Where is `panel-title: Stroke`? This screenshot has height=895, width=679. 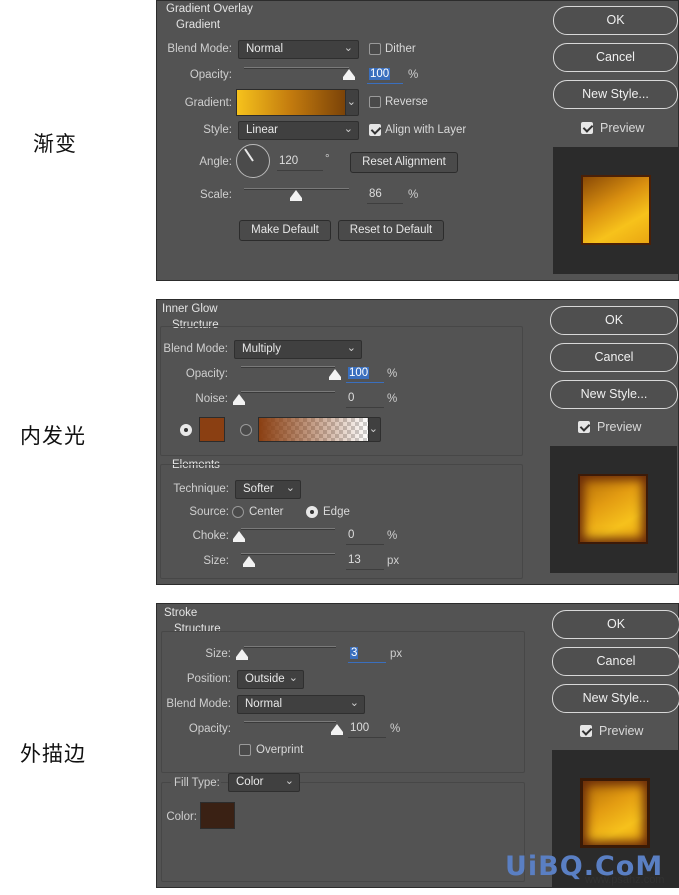
panel-title: Stroke is located at coordinates (181, 613).